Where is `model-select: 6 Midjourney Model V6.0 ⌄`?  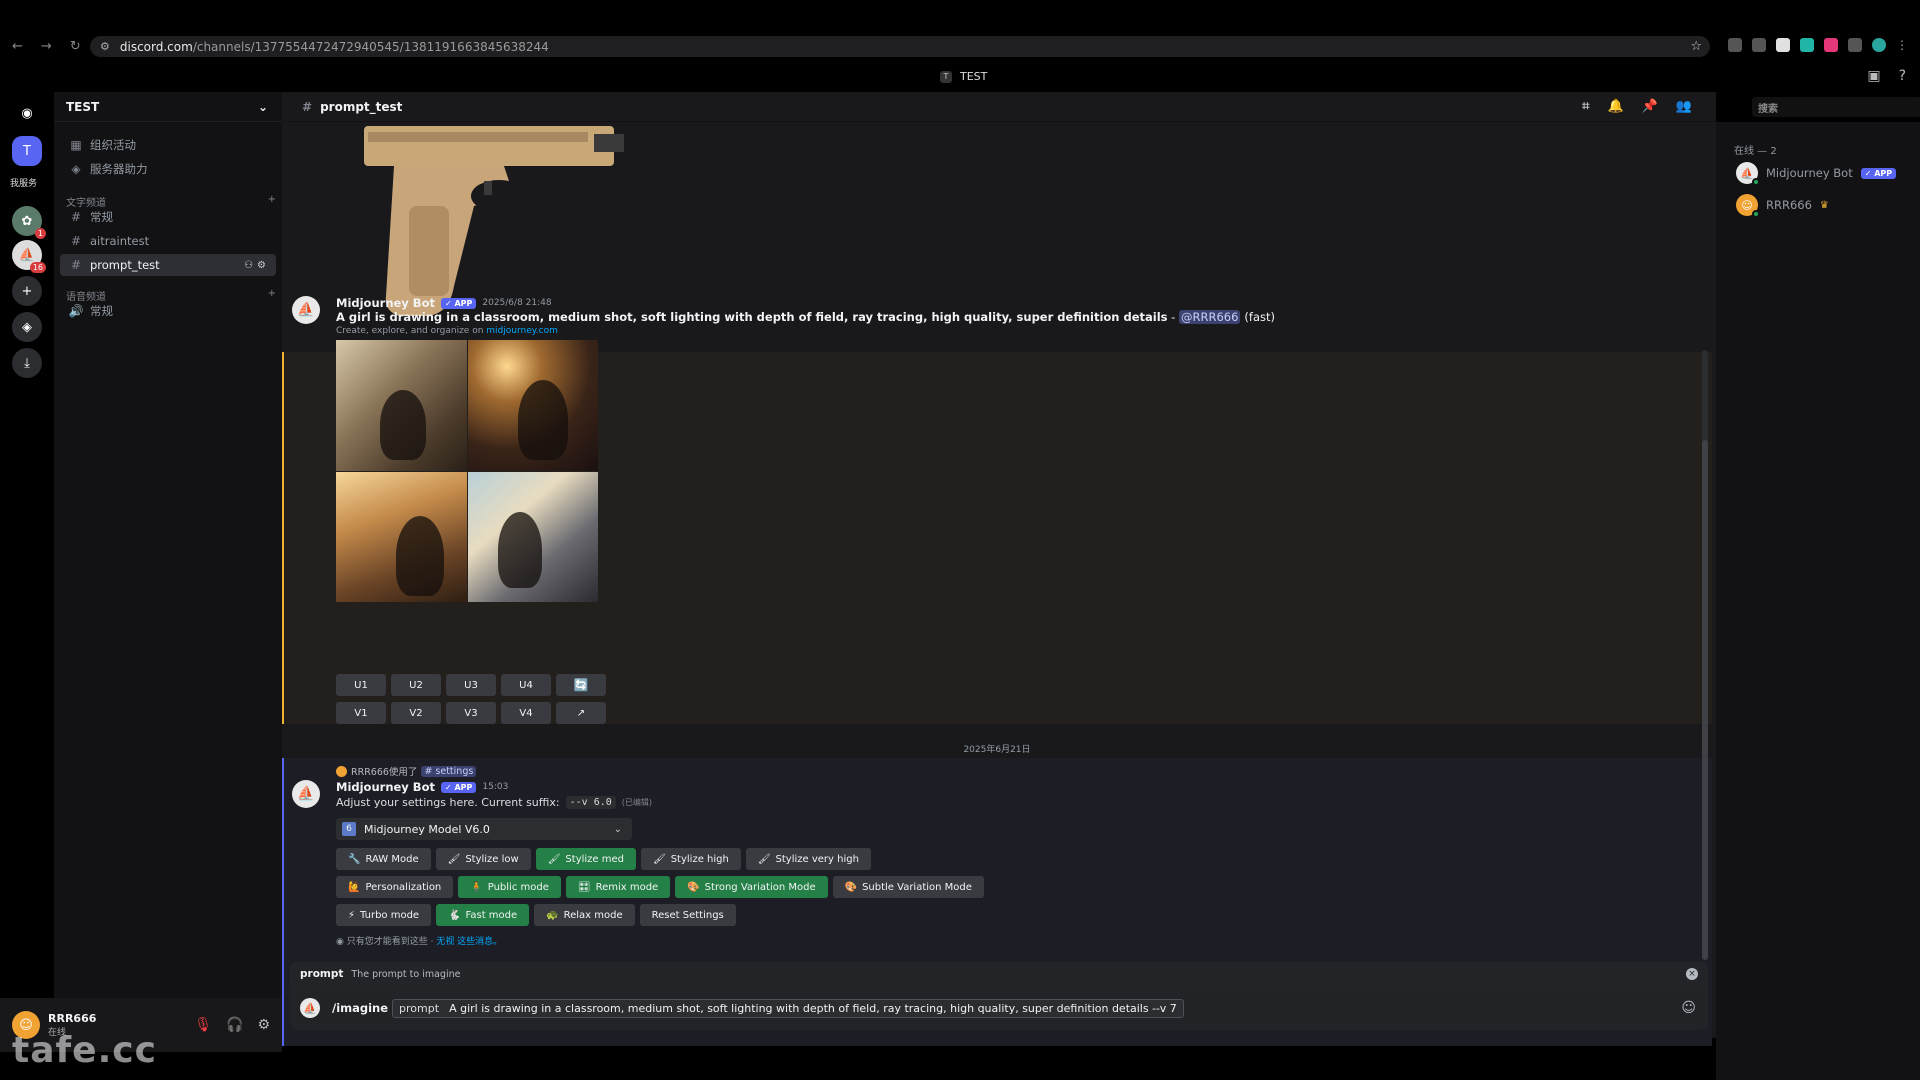
model-select: 6 Midjourney Model V6.0 ⌄ is located at coordinates (484, 829).